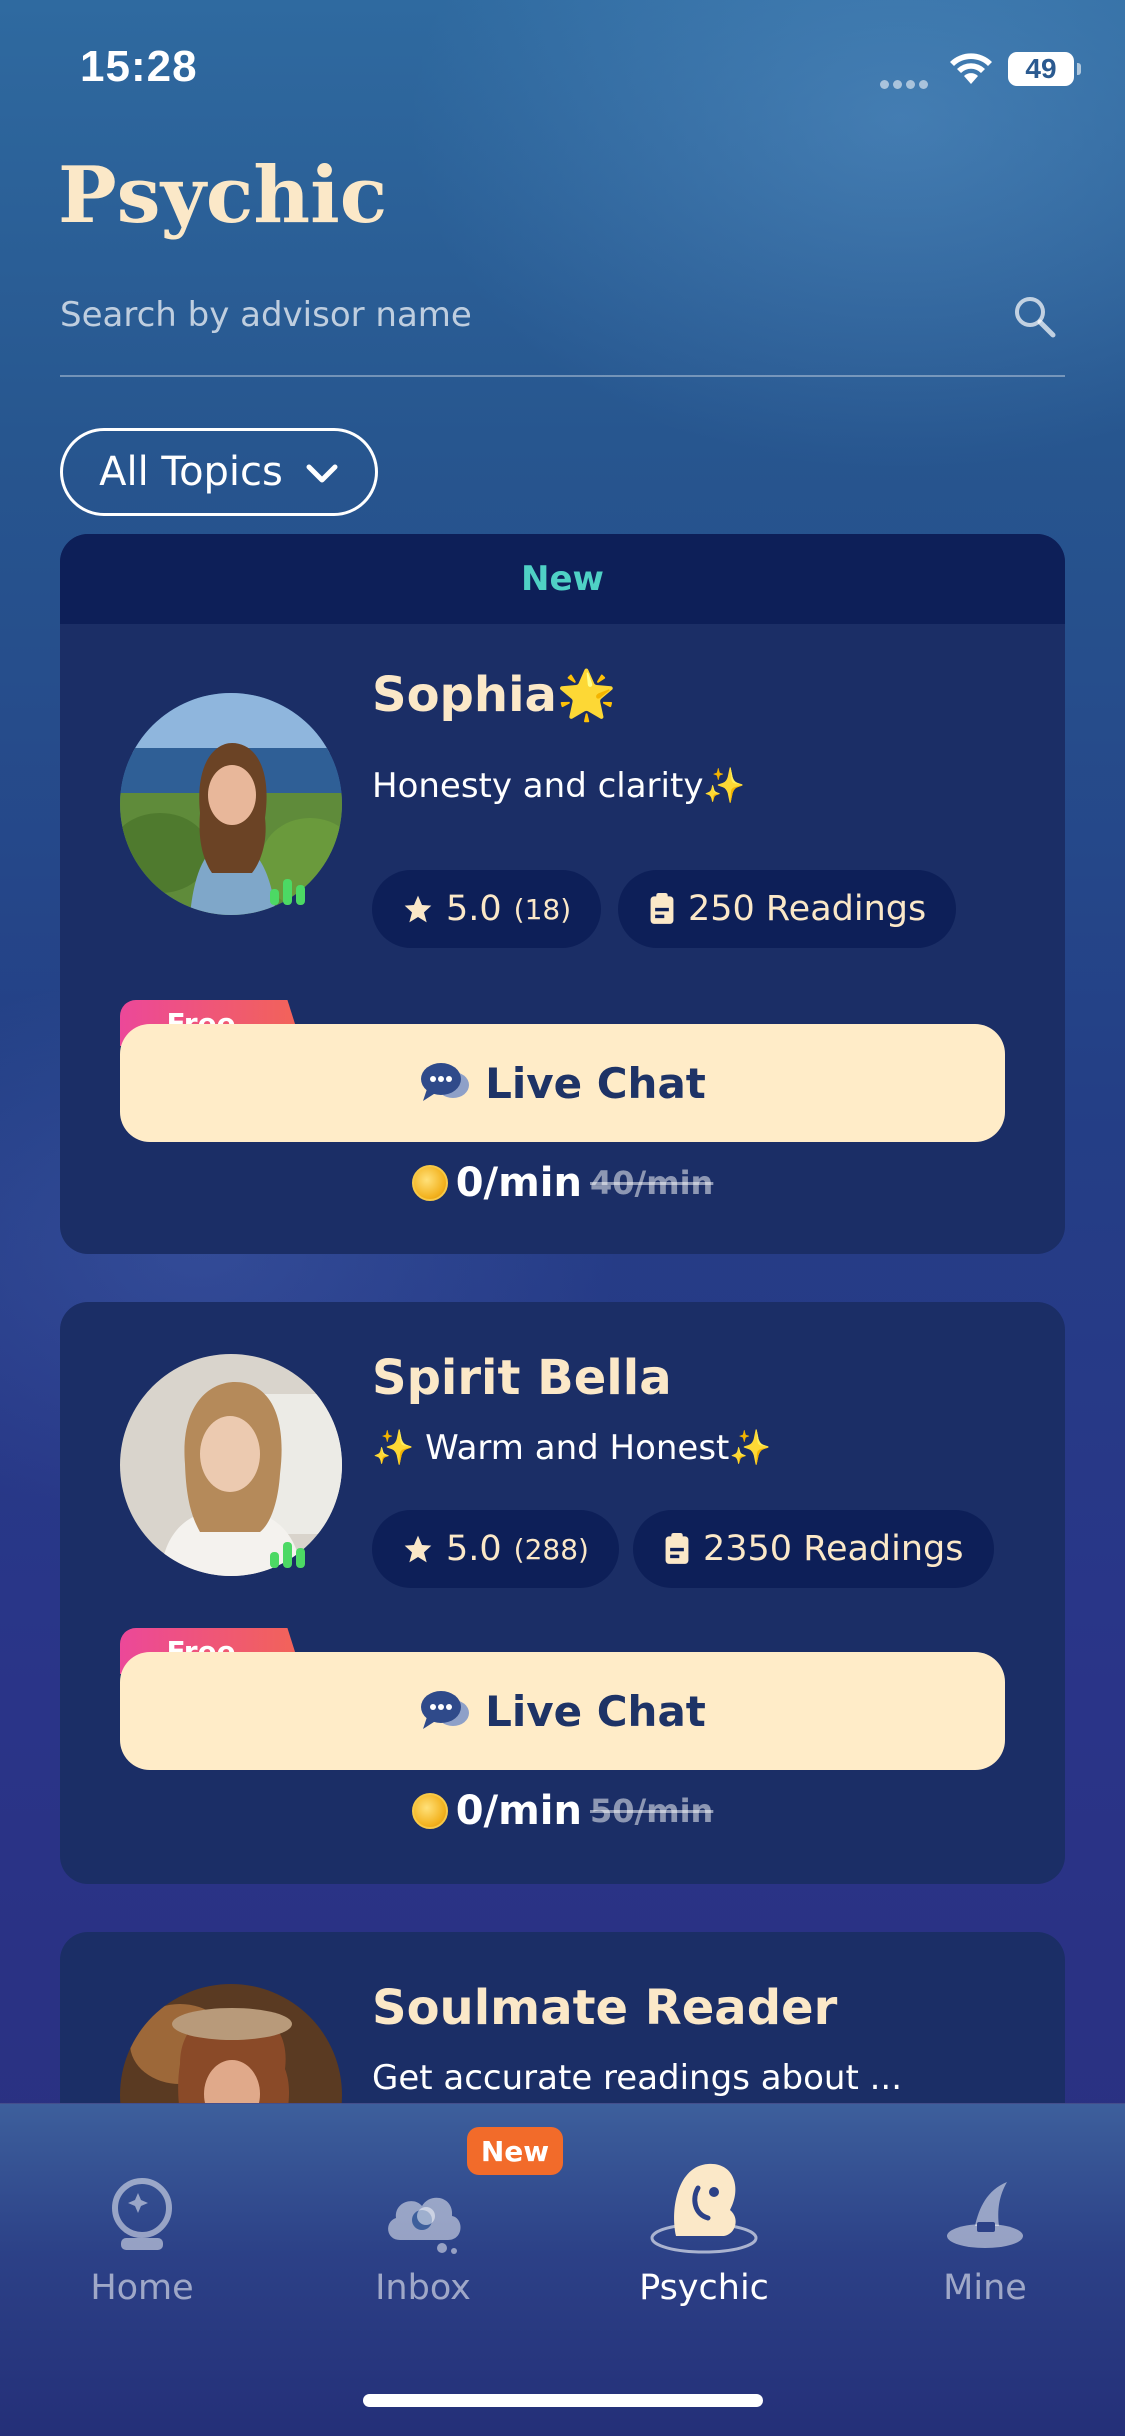  I want to click on tab-mine: Mine, so click(985, 2226).